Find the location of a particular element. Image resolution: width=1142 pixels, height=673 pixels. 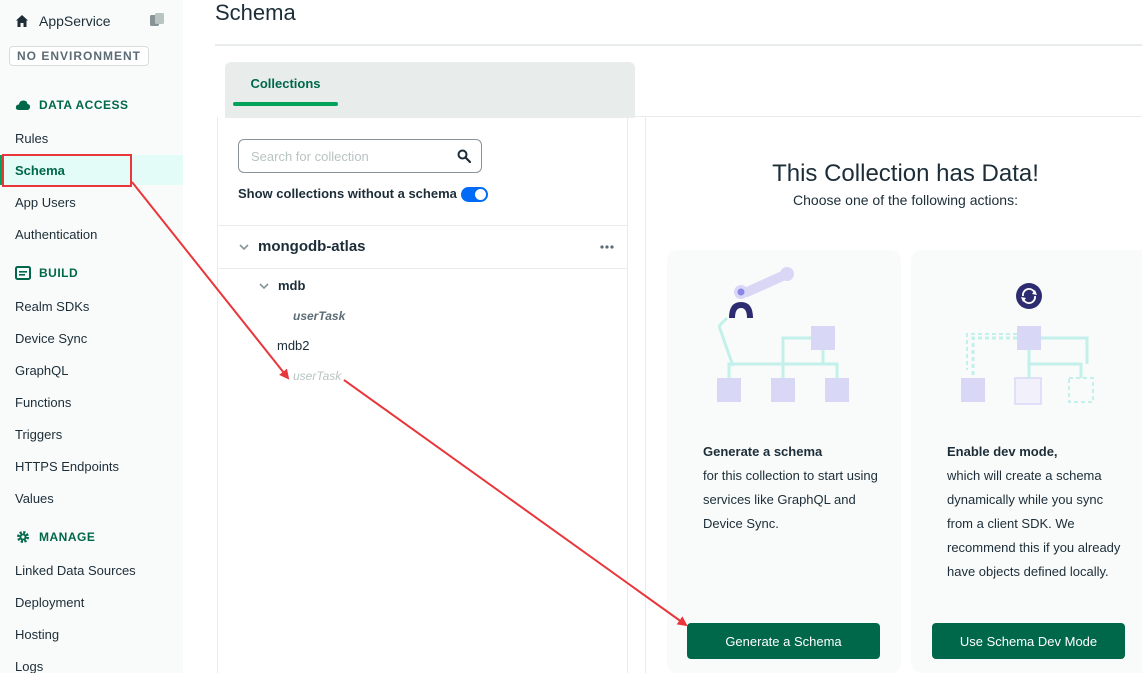

tab-active-indicator is located at coordinates (285, 104).